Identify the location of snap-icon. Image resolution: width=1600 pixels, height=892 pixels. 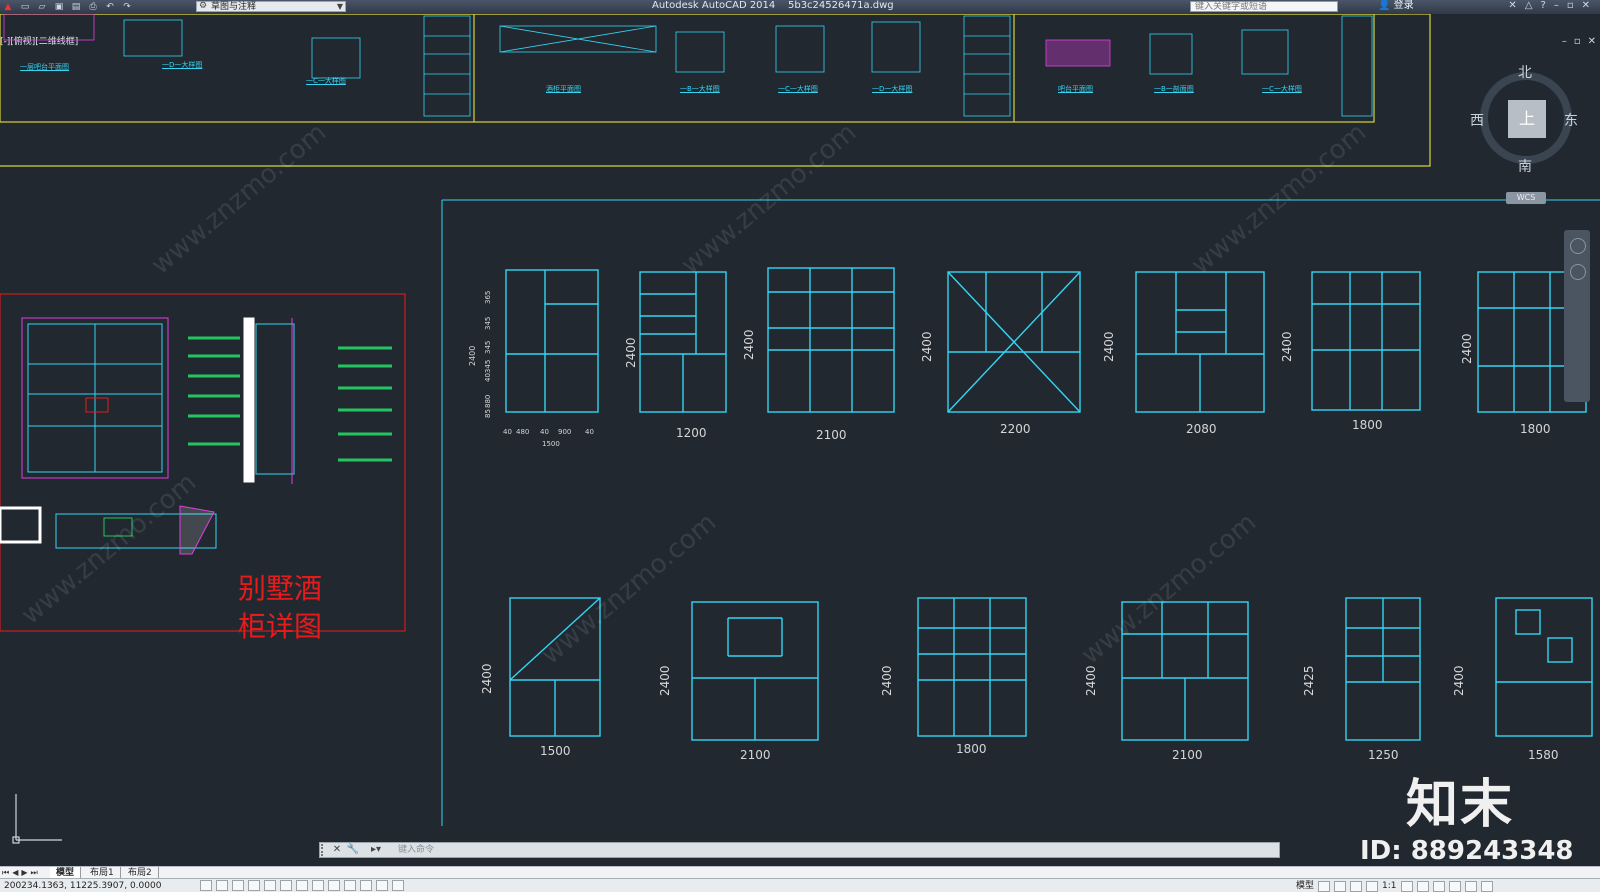
(206, 885).